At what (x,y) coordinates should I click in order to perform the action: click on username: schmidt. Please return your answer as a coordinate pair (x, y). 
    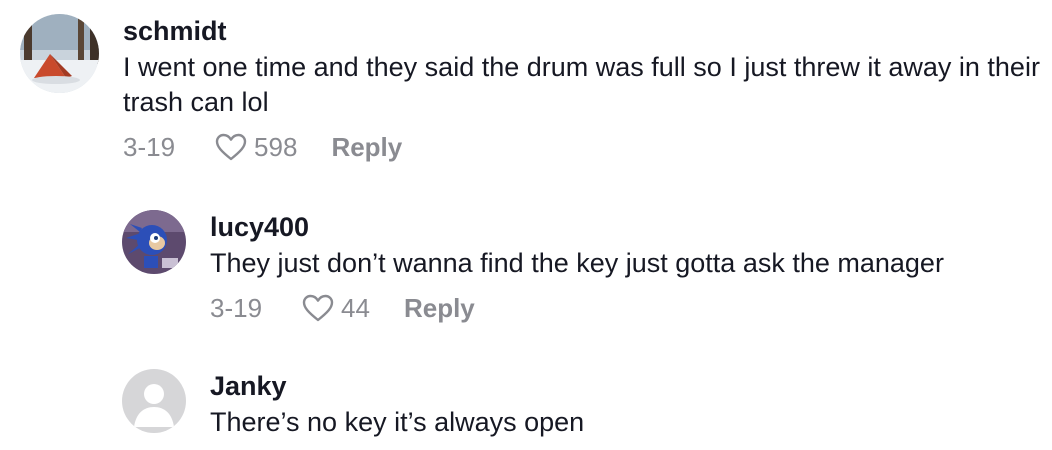
    Looking at the image, I should click on (583, 31).